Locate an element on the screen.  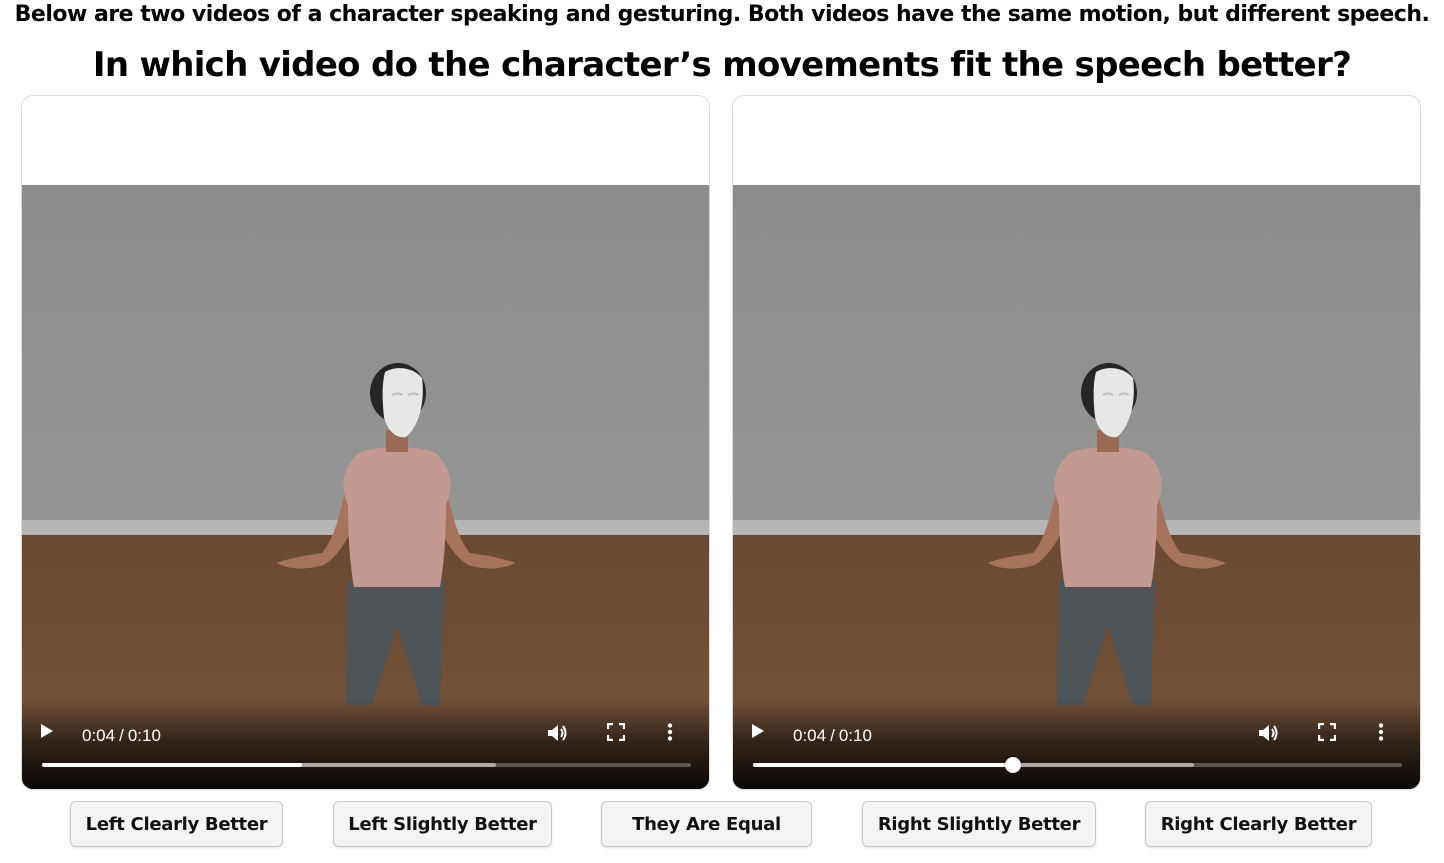
left-progress-bar is located at coordinates (366, 765).